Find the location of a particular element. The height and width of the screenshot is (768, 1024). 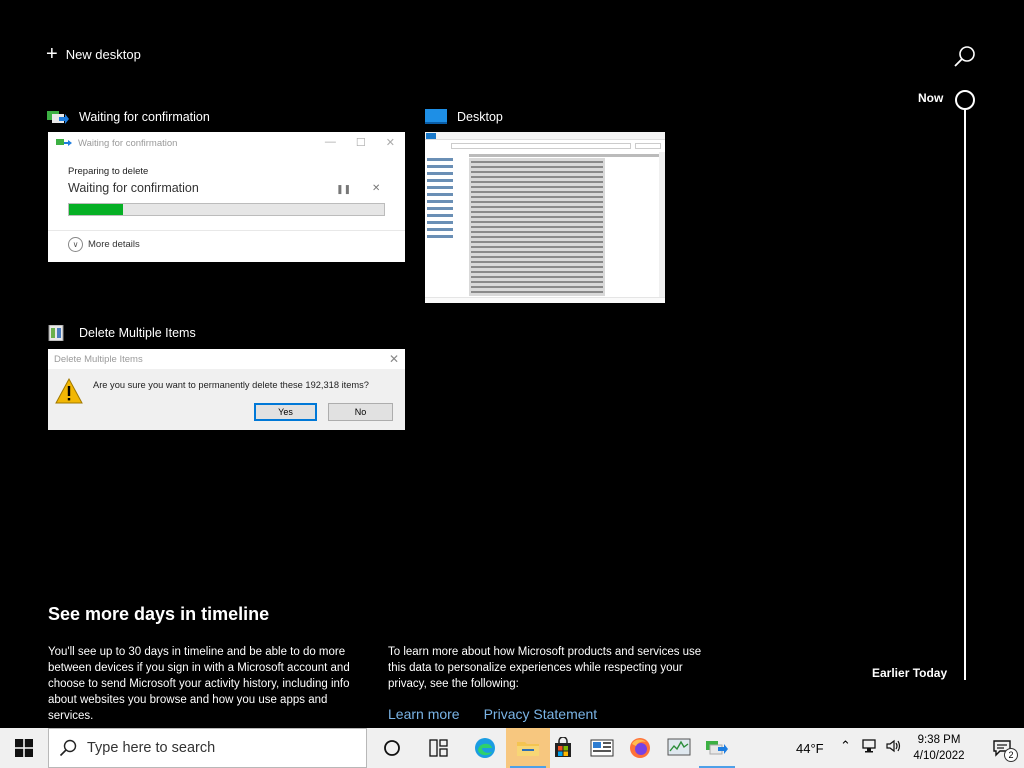

maximize-icon: ☐ is located at coordinates (360, 143).